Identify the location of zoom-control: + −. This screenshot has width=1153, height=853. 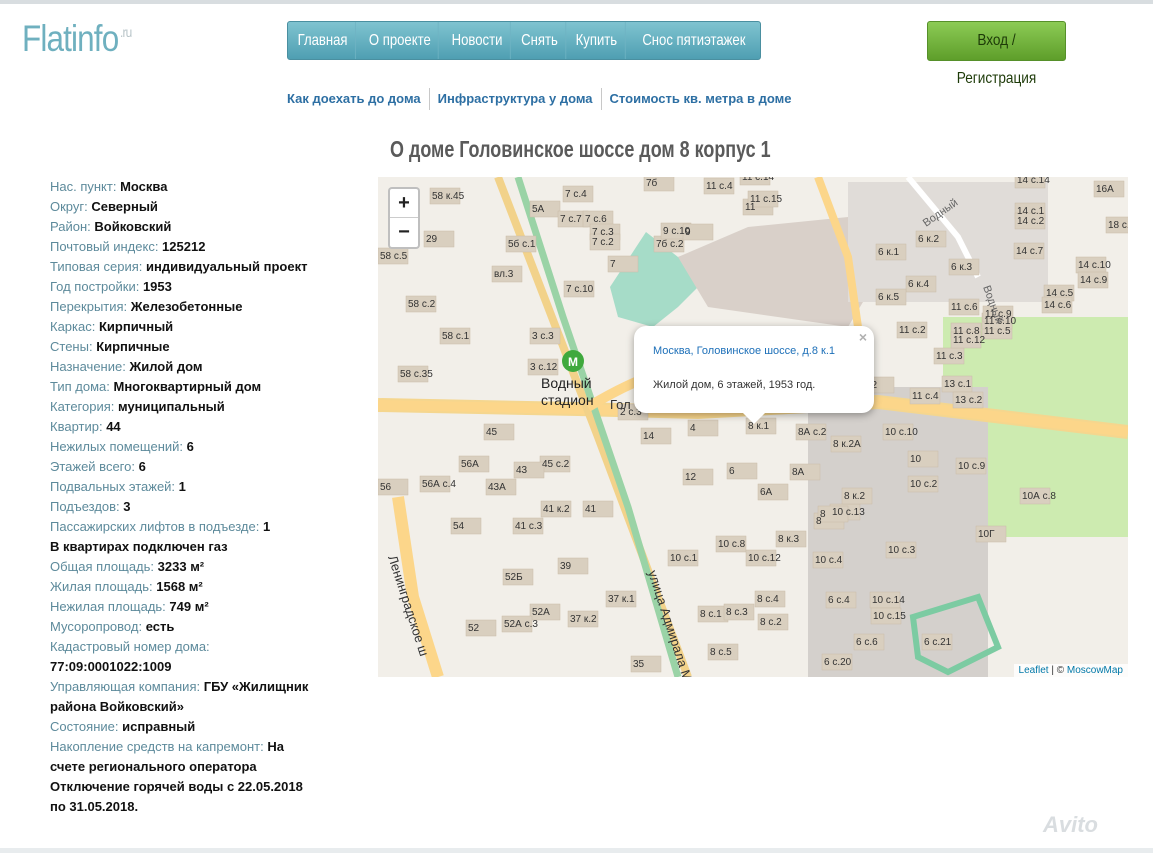
(404, 218).